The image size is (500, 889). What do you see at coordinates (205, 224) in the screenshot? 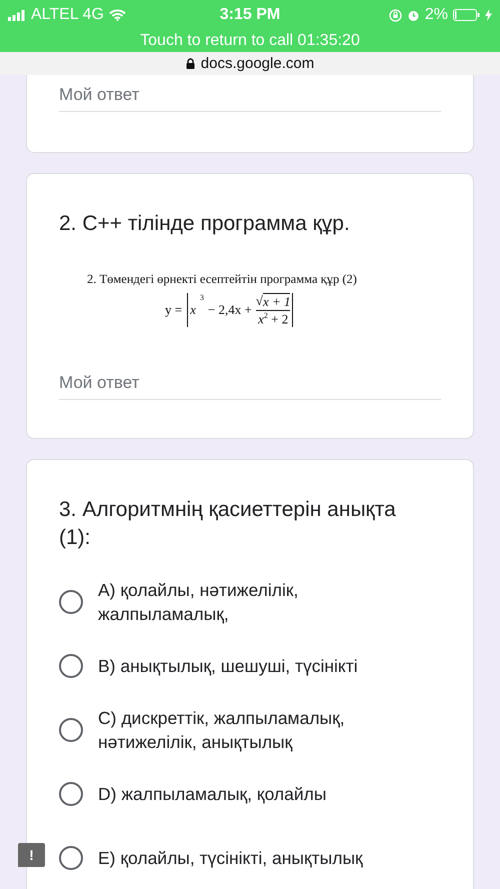
I see `question-title: 2. C++ тілінде программа құр.` at bounding box center [205, 224].